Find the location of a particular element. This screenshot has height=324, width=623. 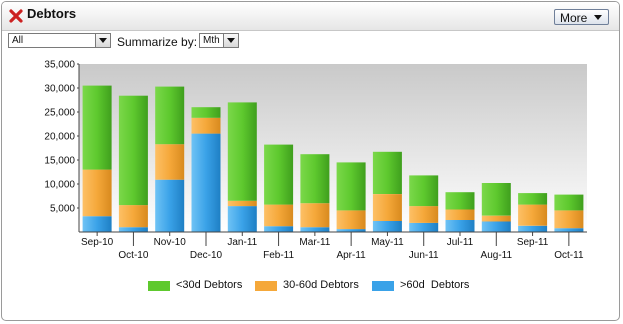

legend-label: 30-60d Debtors is located at coordinates (321, 285).